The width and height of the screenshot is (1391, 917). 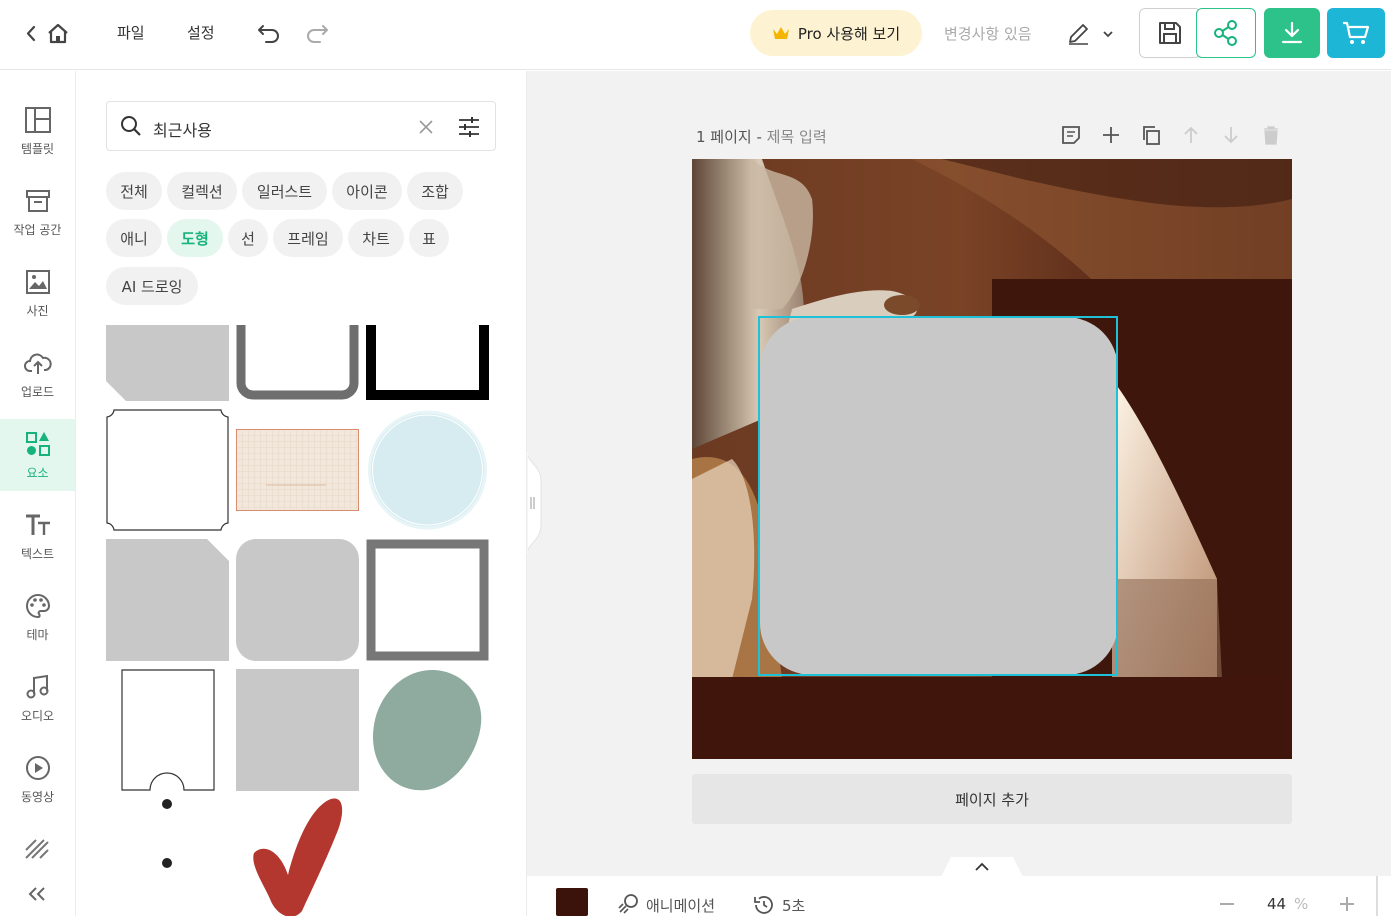 What do you see at coordinates (797, 137) in the screenshot?
I see `page-title-input: 제목 입력` at bounding box center [797, 137].